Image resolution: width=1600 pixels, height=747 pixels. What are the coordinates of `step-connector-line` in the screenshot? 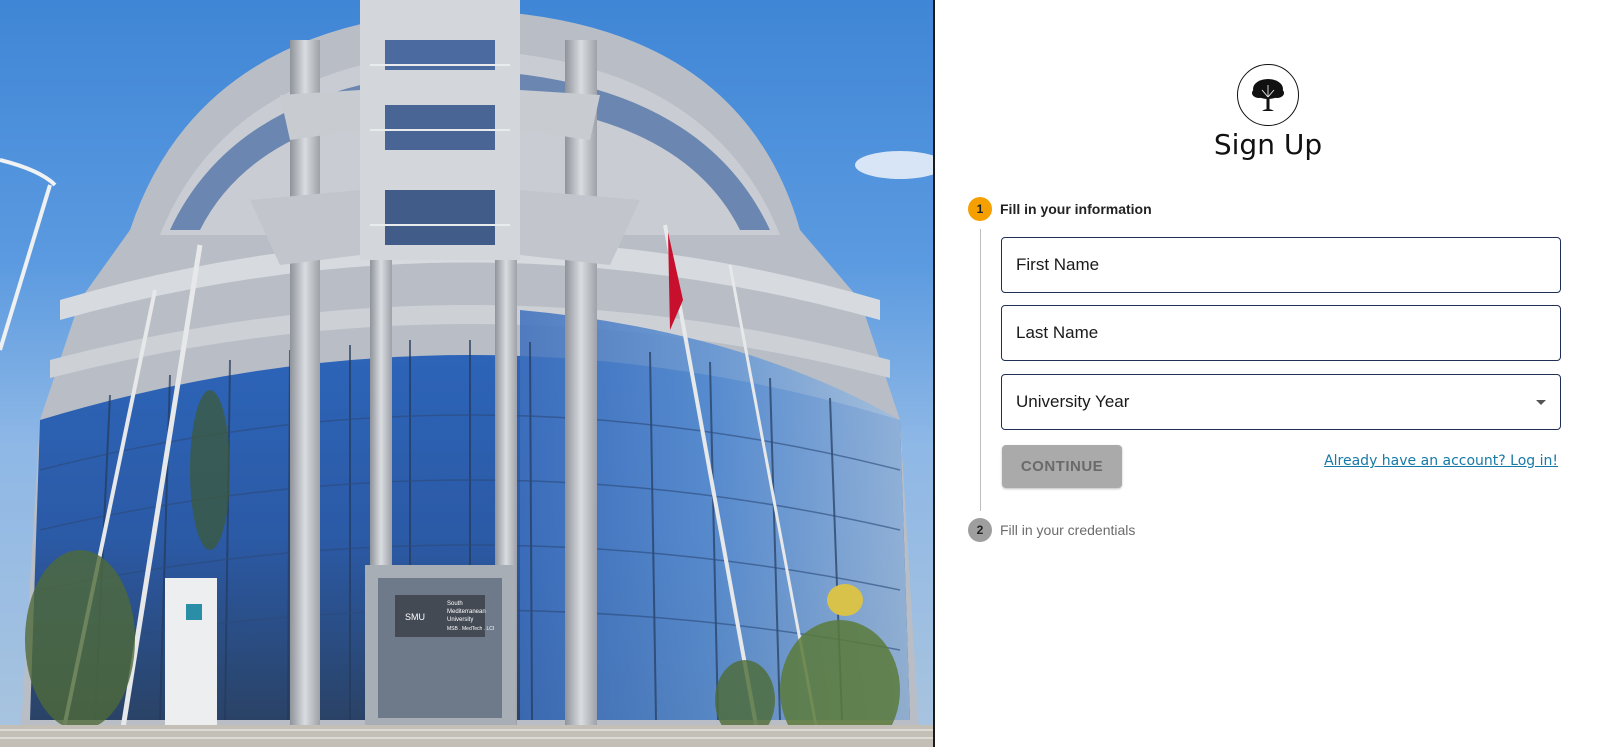 It's located at (980, 370).